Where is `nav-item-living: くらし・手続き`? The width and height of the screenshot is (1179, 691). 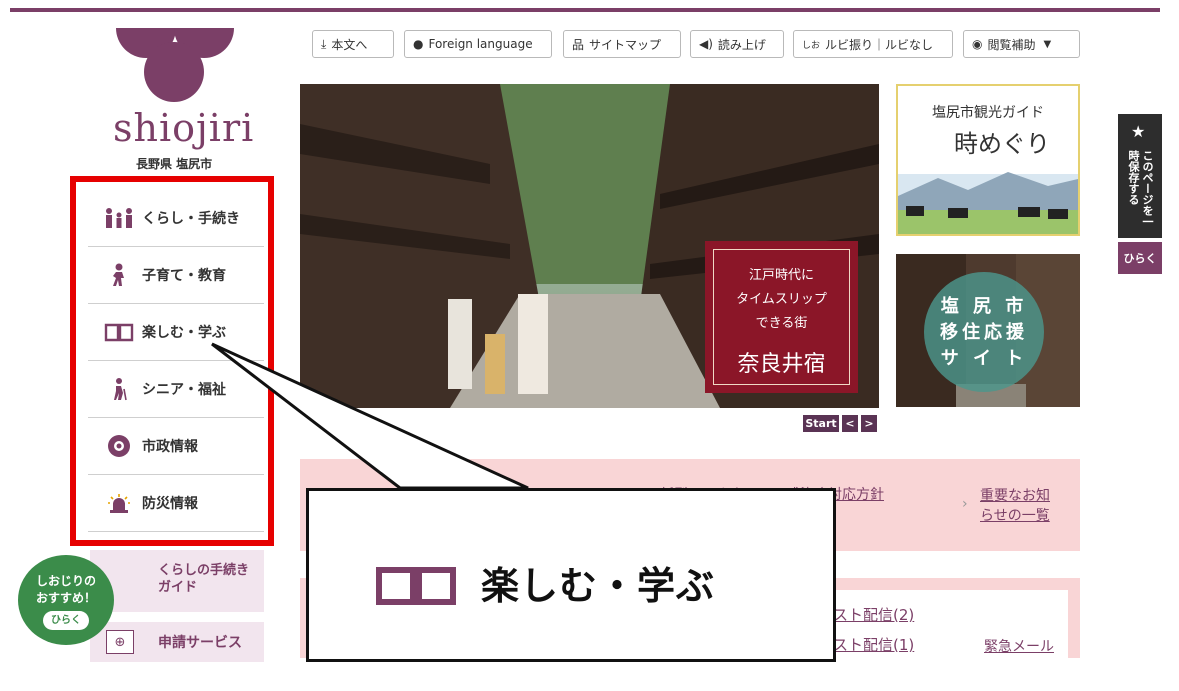
nav-item-living: くらし・手続き is located at coordinates (176, 218).